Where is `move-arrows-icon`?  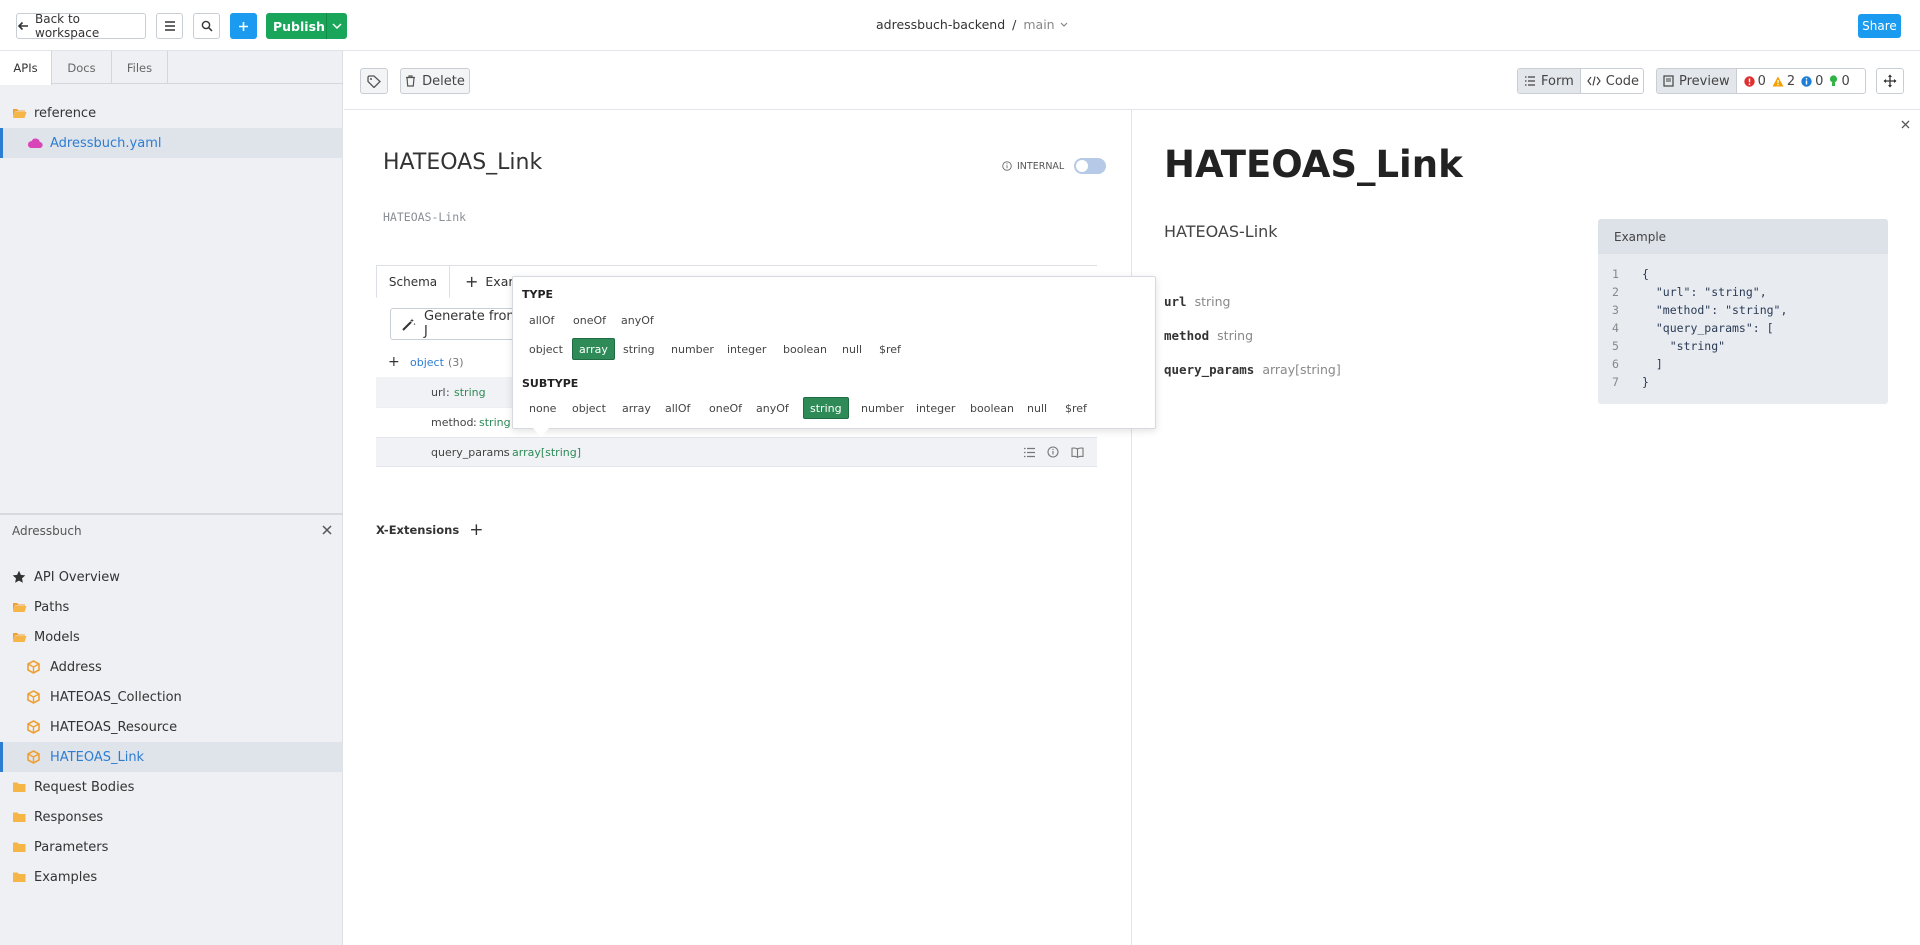
move-arrows-icon is located at coordinates (1890, 81).